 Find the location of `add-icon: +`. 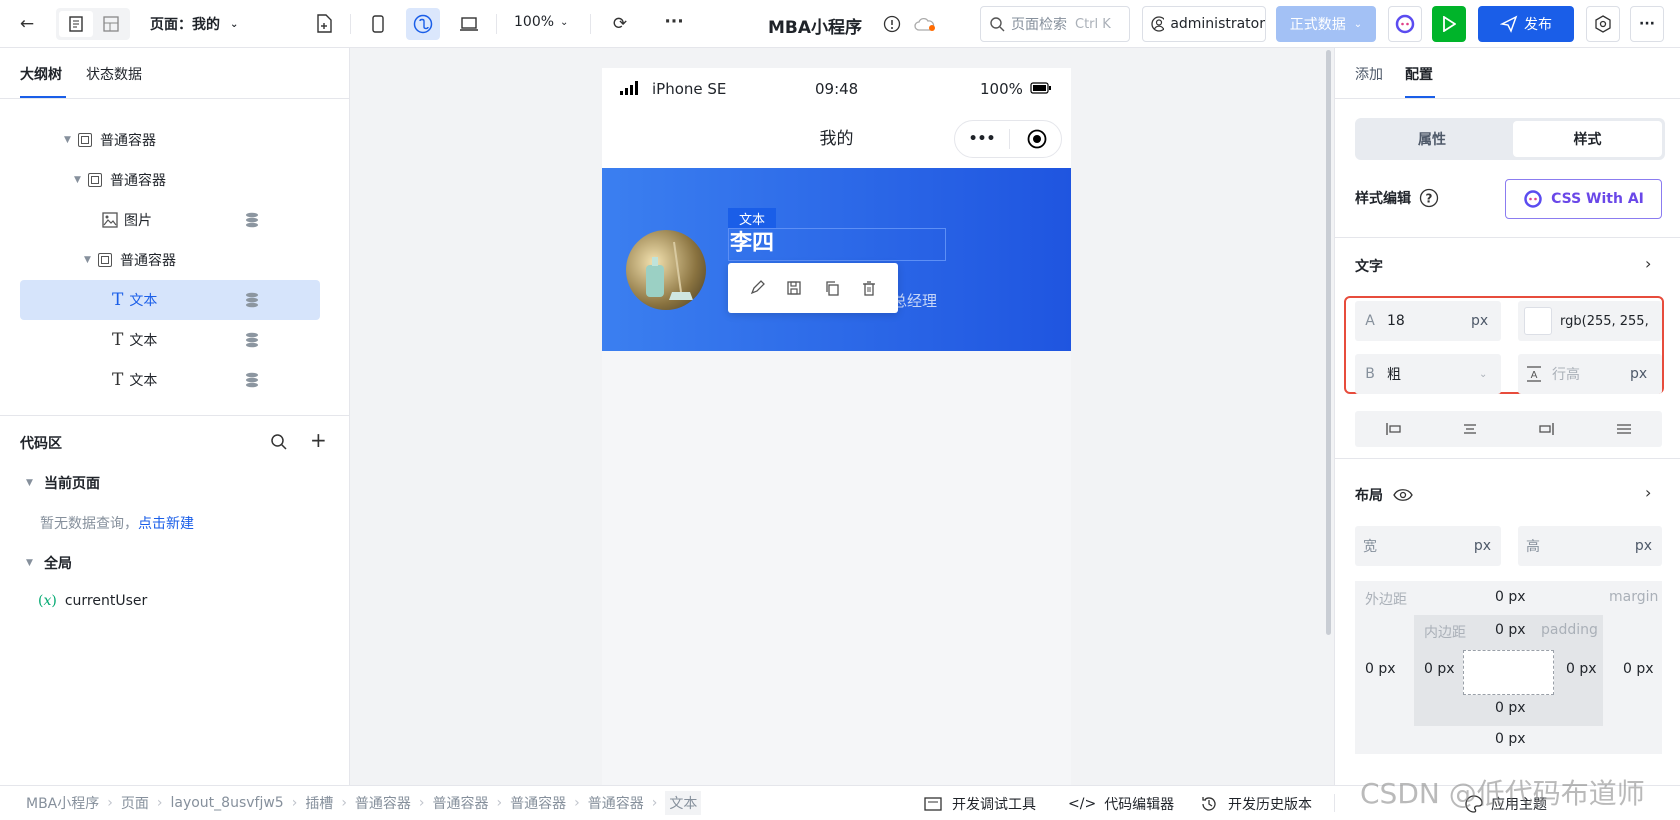

add-icon: + is located at coordinates (318, 440).